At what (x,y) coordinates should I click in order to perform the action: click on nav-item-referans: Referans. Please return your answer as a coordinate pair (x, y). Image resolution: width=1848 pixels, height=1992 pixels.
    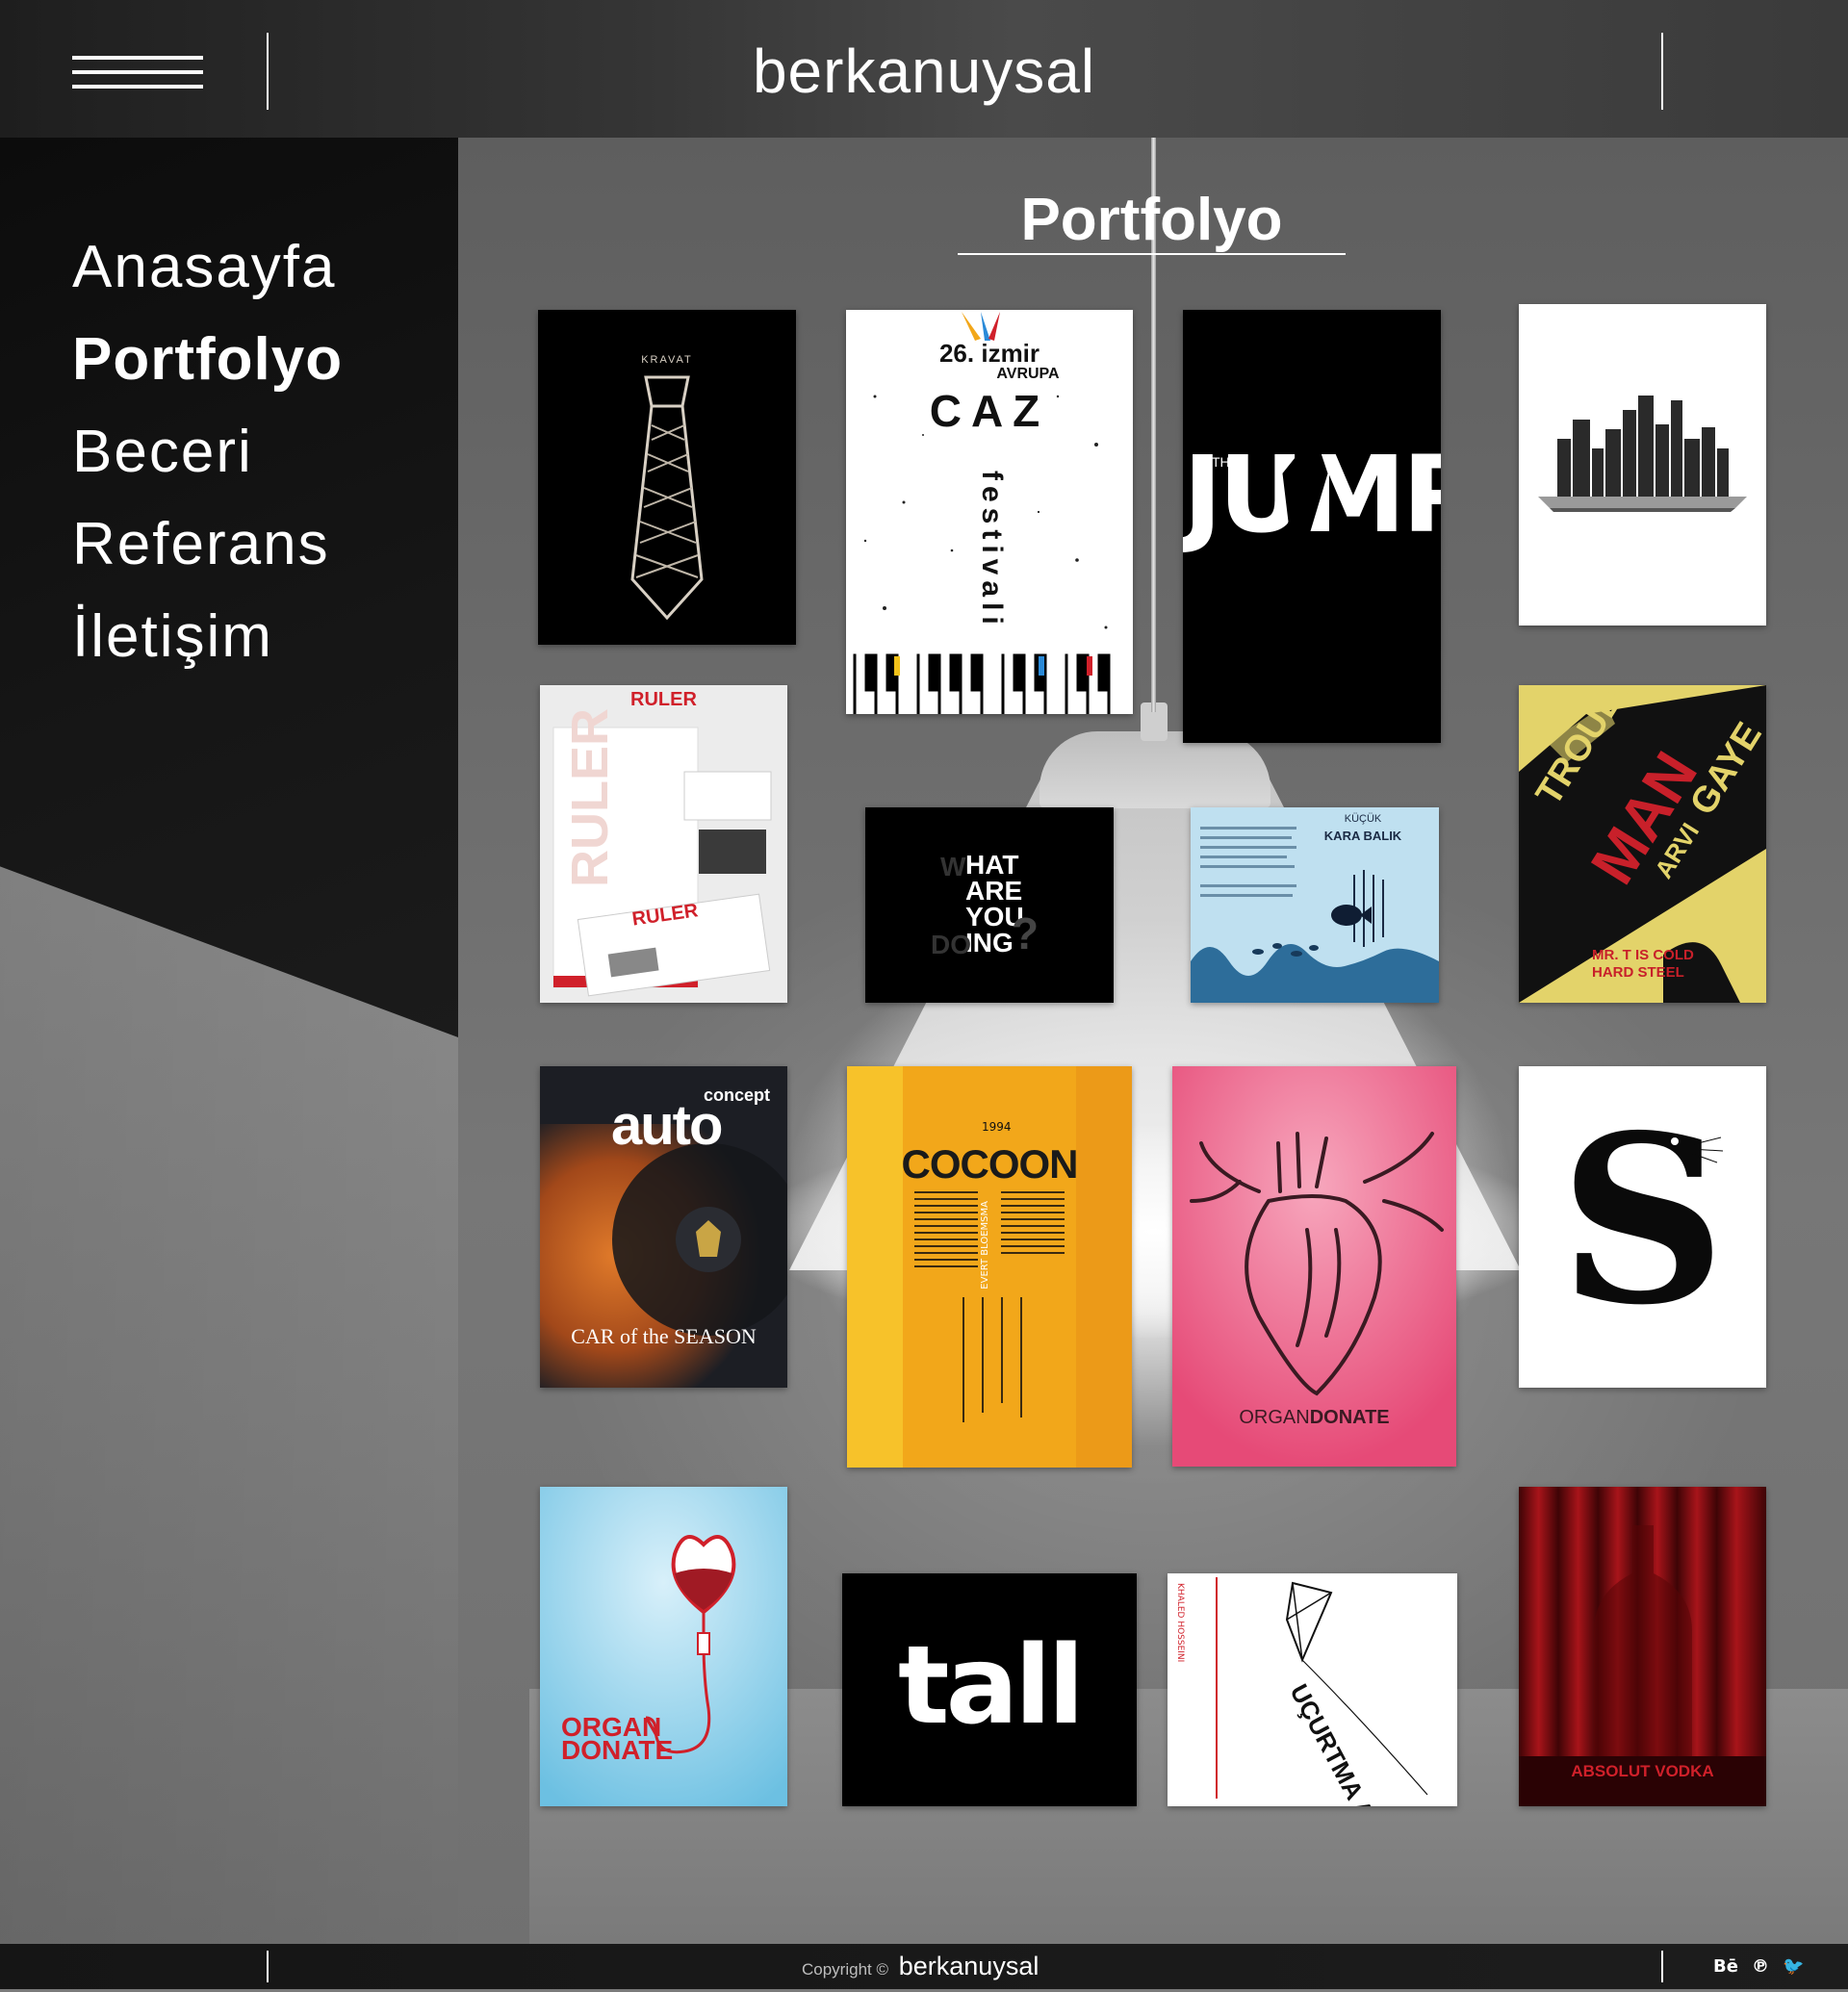
    Looking at the image, I should click on (207, 544).